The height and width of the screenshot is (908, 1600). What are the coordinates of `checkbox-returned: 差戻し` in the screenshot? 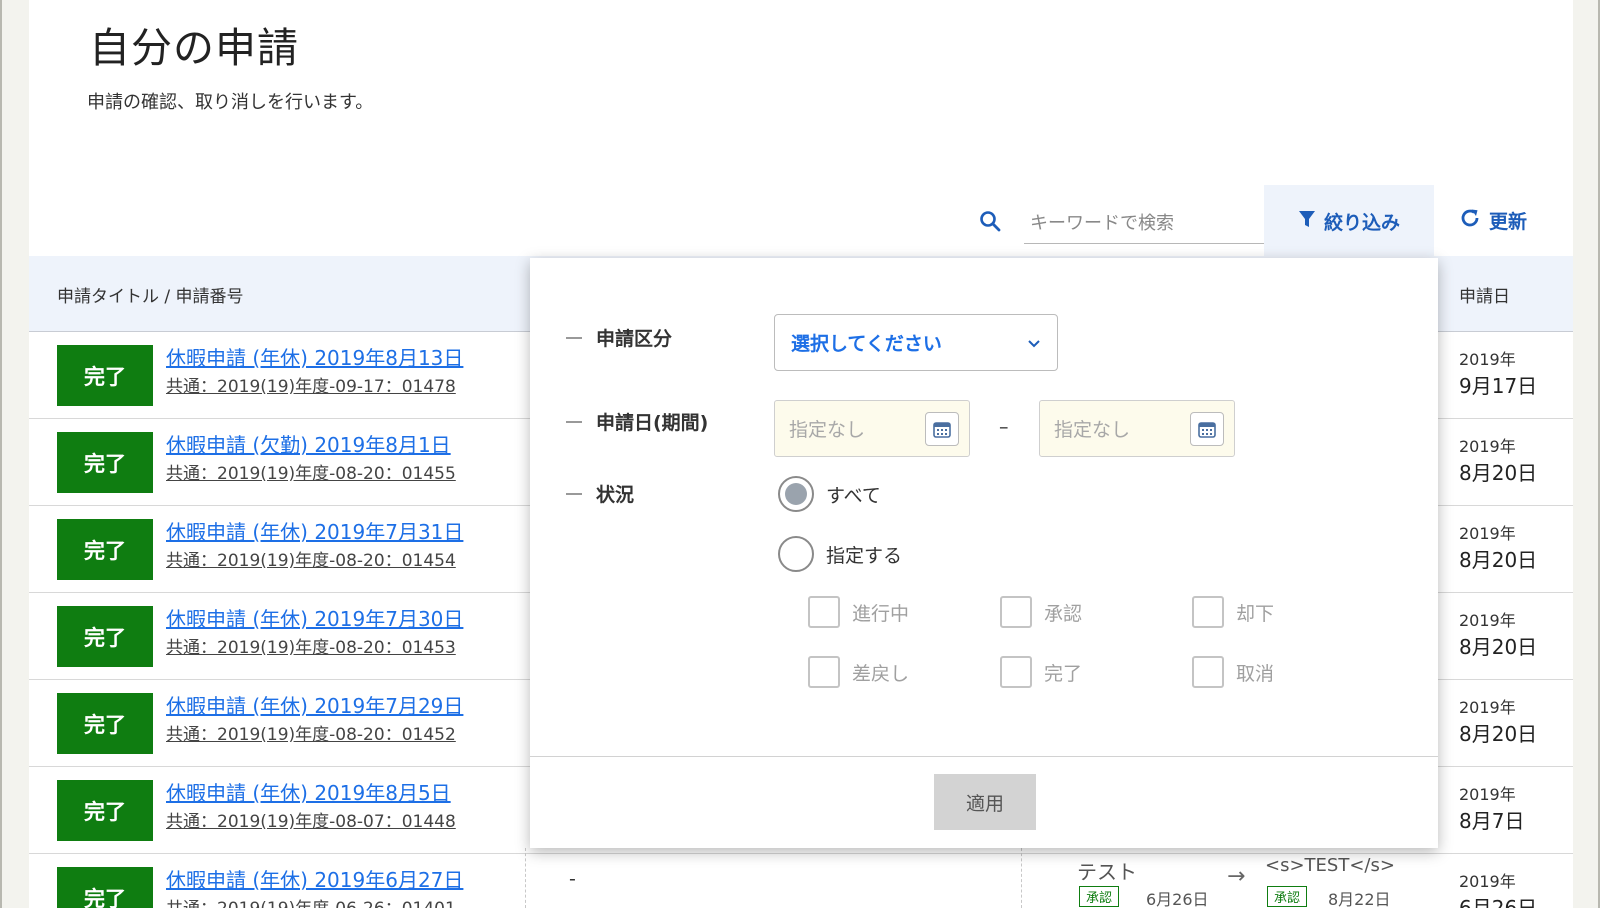 It's located at (858, 672).